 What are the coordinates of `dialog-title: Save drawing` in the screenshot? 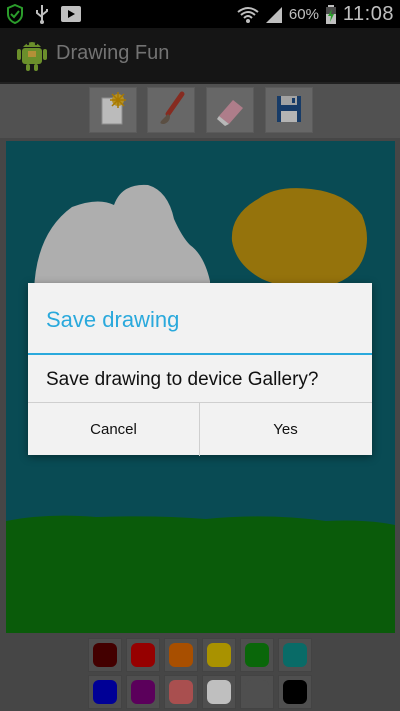 It's located at (113, 319).